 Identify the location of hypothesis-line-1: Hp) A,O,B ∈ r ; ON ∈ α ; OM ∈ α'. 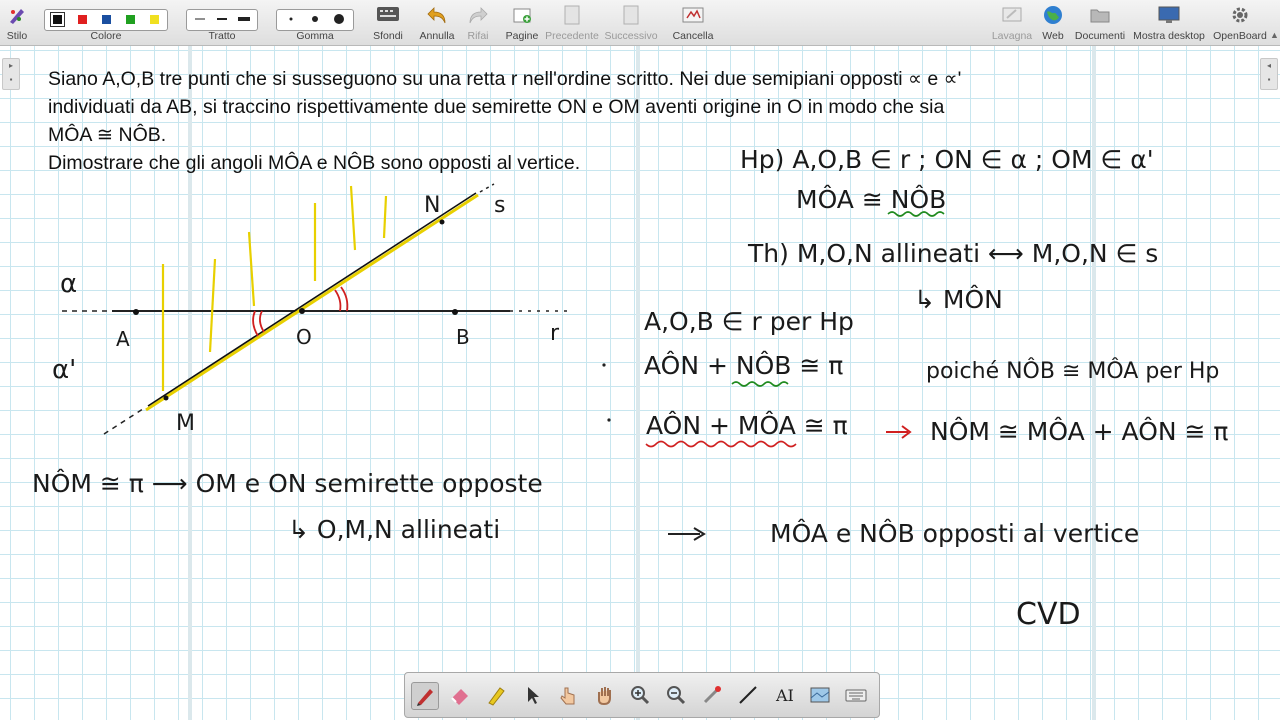
(947, 159).